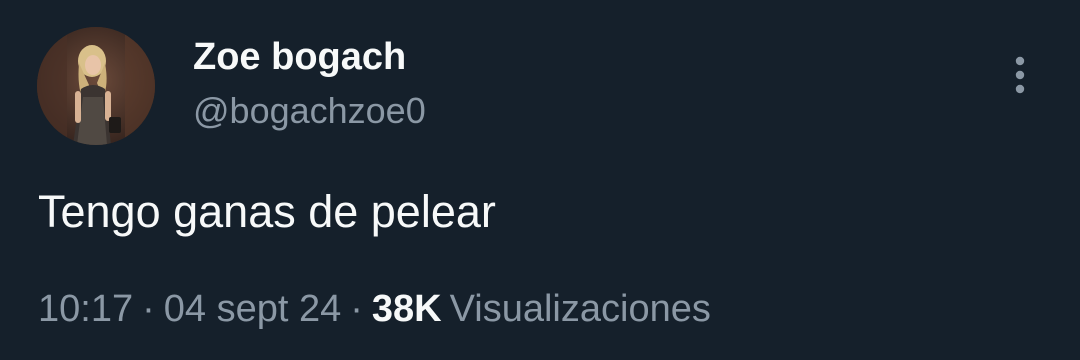 Image resolution: width=1080 pixels, height=360 pixels. Describe the element at coordinates (252, 309) in the screenshot. I see `tweet-date: 04 sept 24` at that location.